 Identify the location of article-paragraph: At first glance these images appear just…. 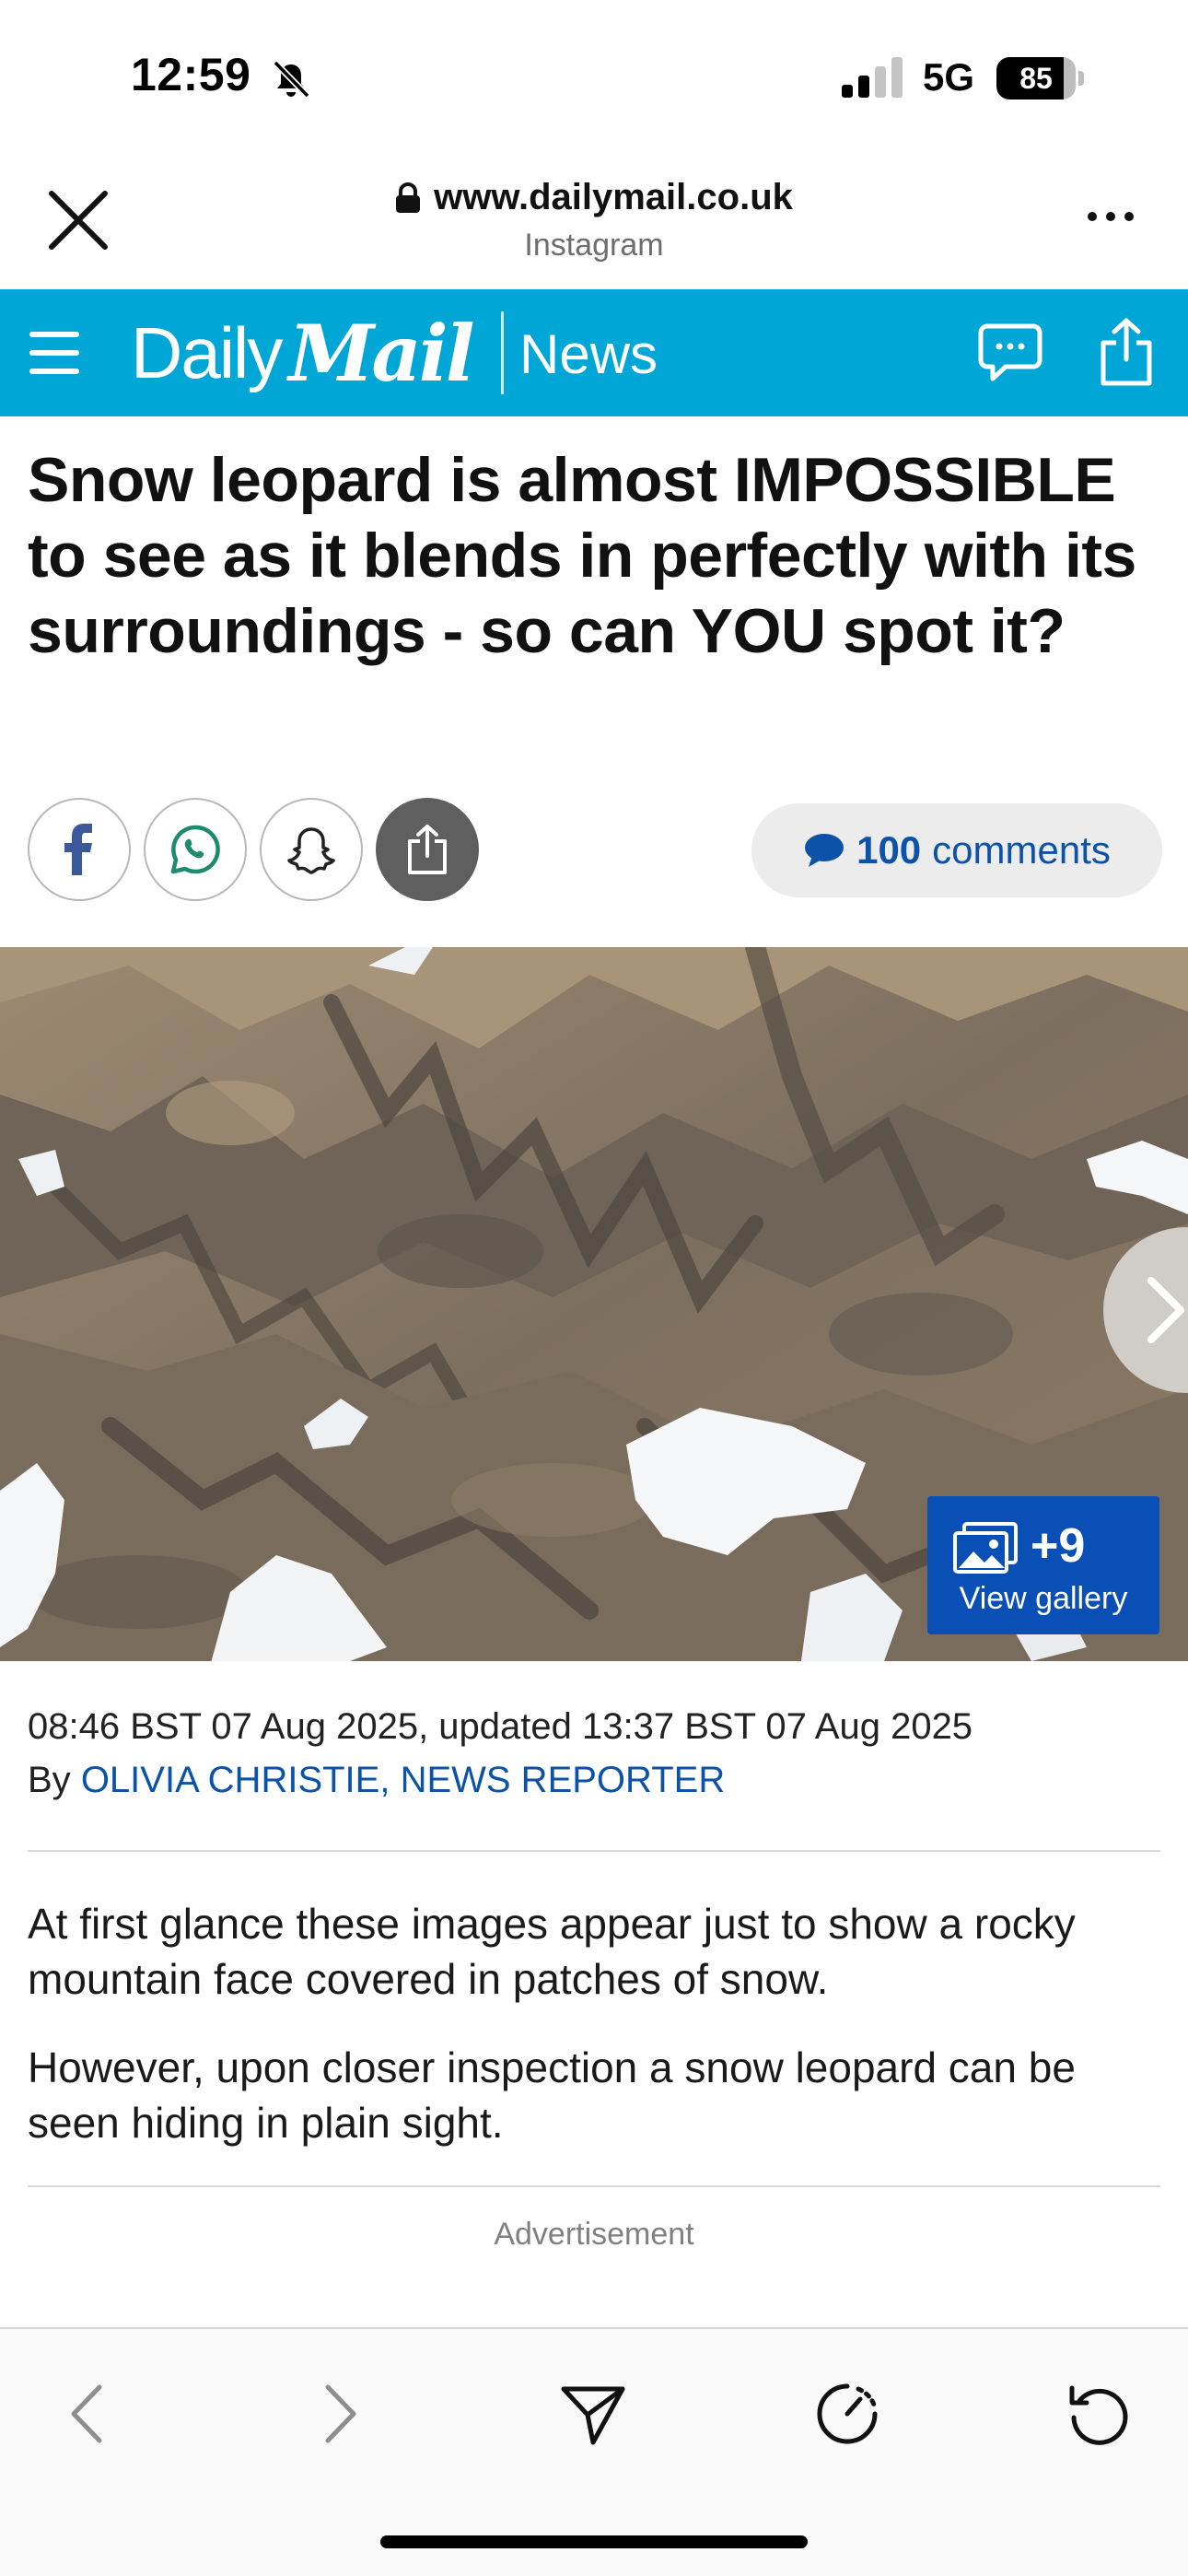
(552, 1951).